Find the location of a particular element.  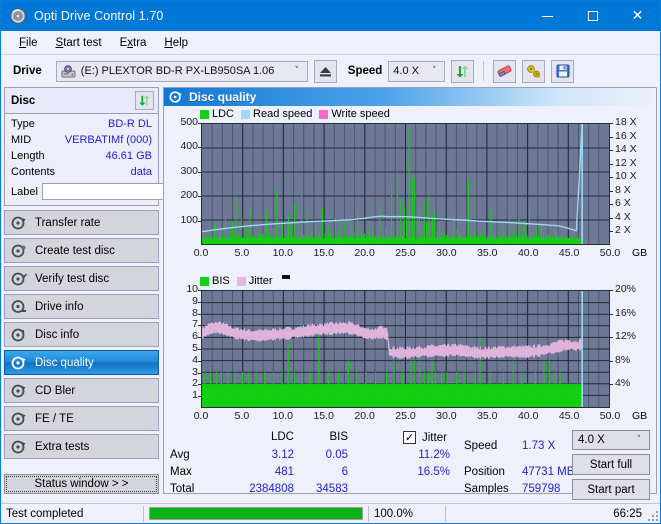

legend-label: Write speed is located at coordinates (360, 114).